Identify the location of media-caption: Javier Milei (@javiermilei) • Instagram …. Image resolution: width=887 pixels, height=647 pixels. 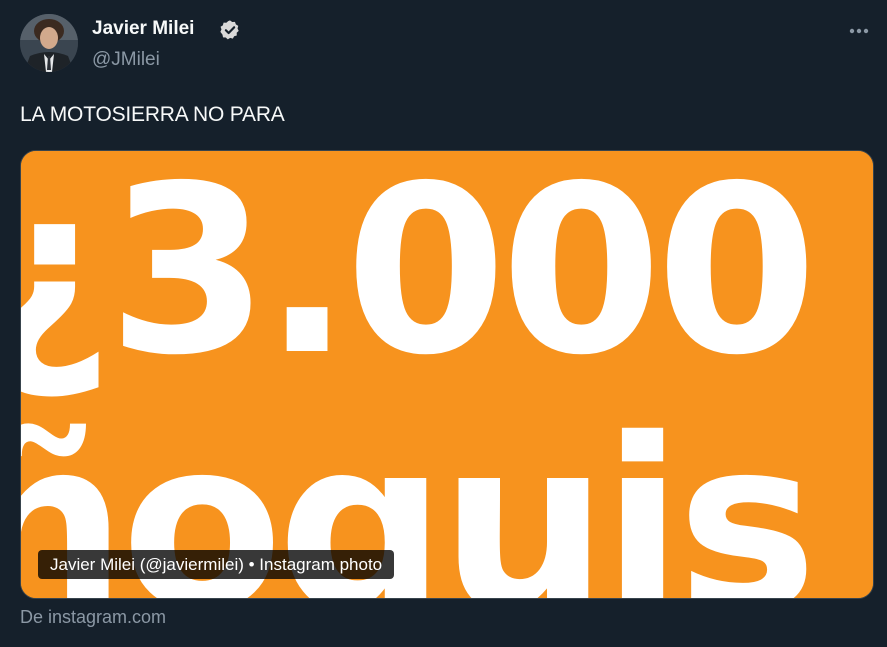
(216, 564).